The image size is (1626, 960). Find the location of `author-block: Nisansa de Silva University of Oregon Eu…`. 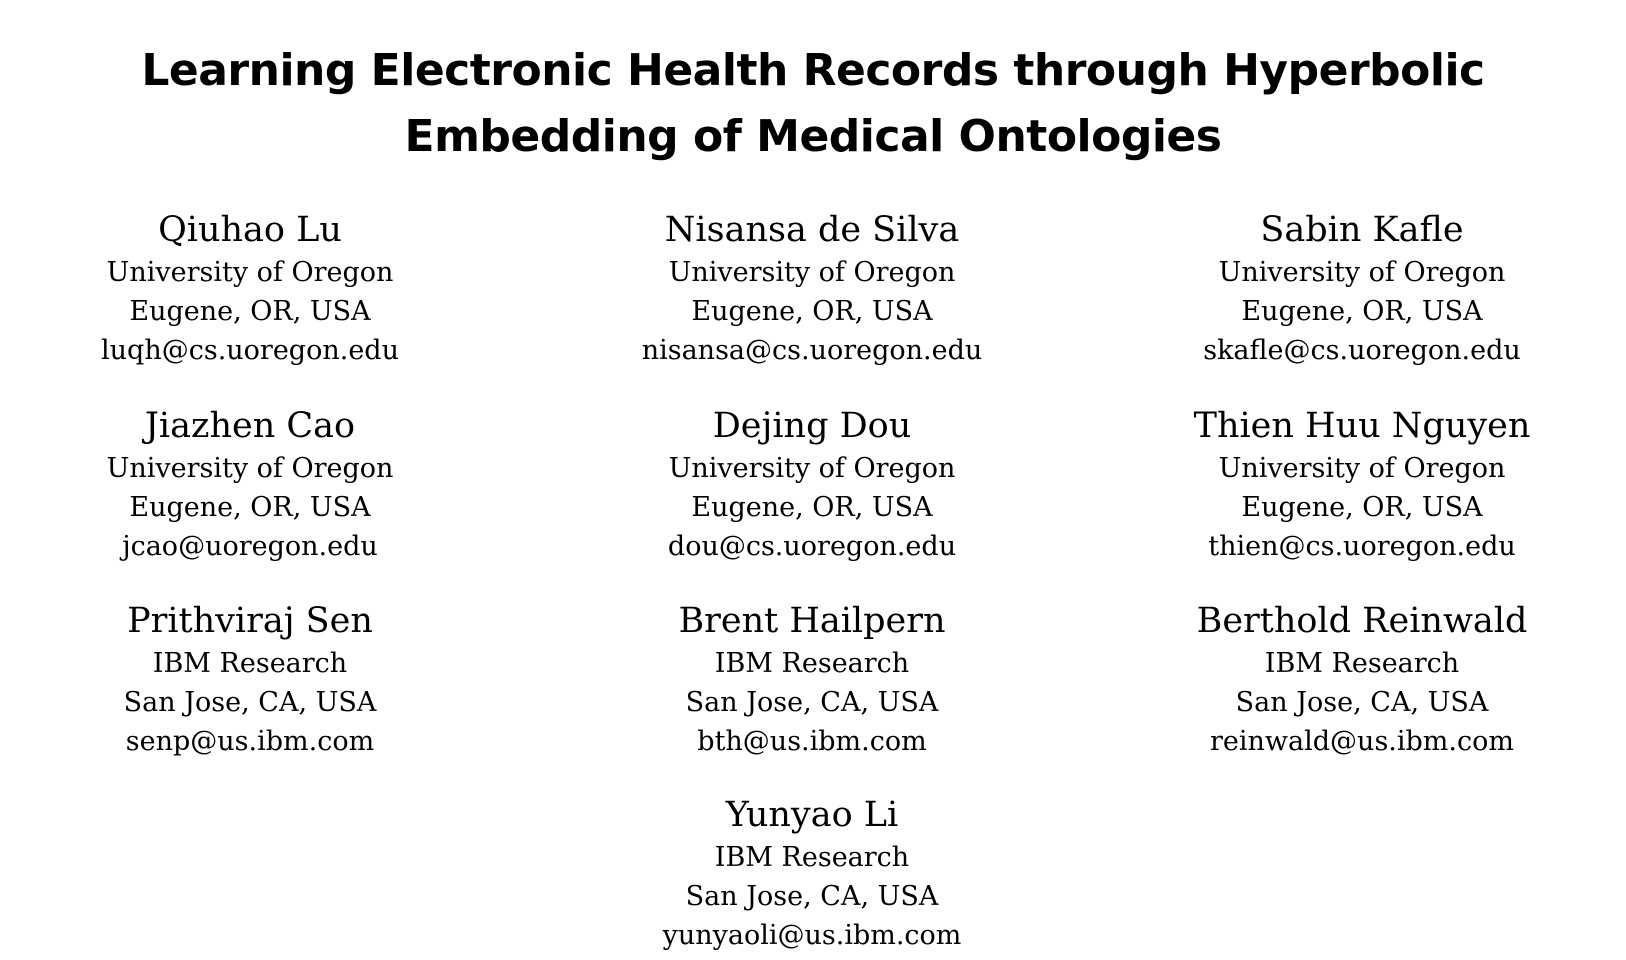

author-block: Nisansa de Silva University of Oregon Eu… is located at coordinates (812, 288).